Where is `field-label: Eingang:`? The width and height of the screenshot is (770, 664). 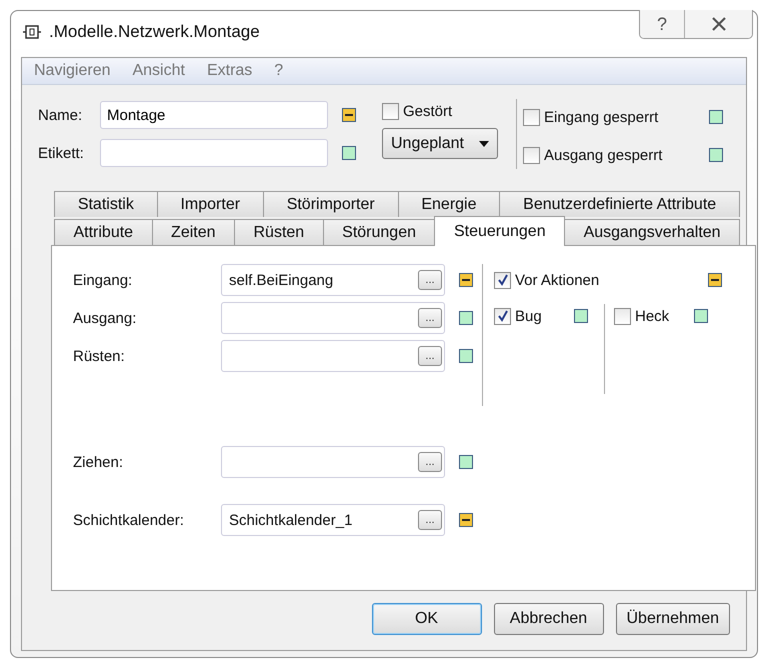
field-label: Eingang: is located at coordinates (103, 280).